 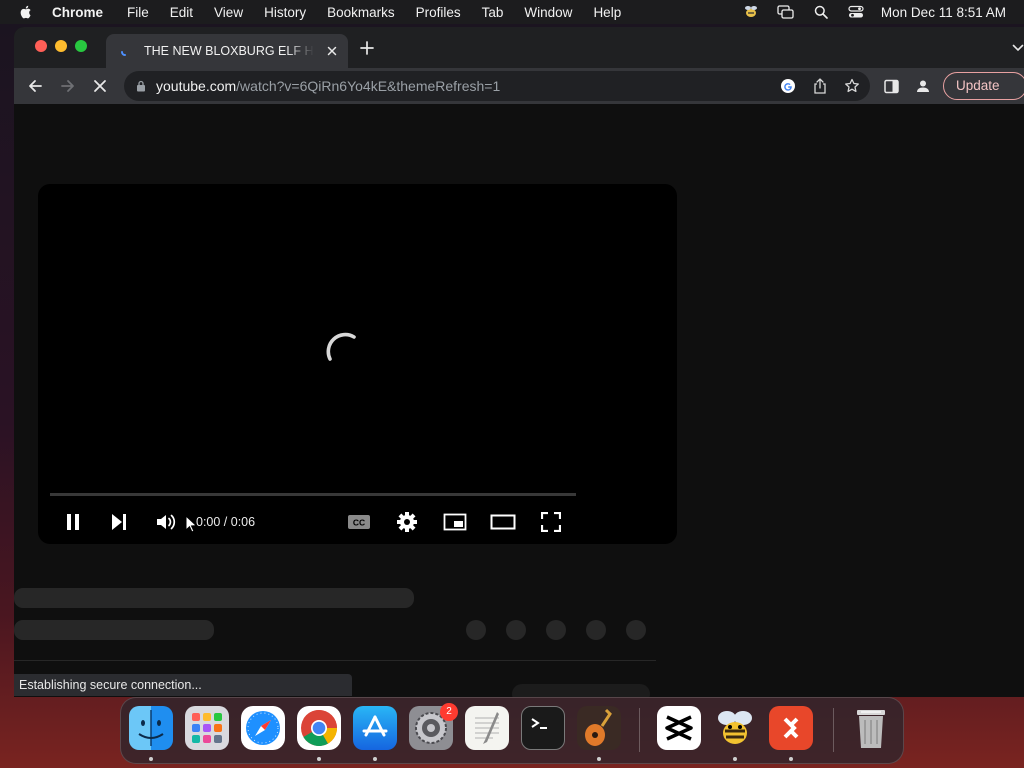 What do you see at coordinates (77, 12) in the screenshot?
I see `menu-app-name: Chrome` at bounding box center [77, 12].